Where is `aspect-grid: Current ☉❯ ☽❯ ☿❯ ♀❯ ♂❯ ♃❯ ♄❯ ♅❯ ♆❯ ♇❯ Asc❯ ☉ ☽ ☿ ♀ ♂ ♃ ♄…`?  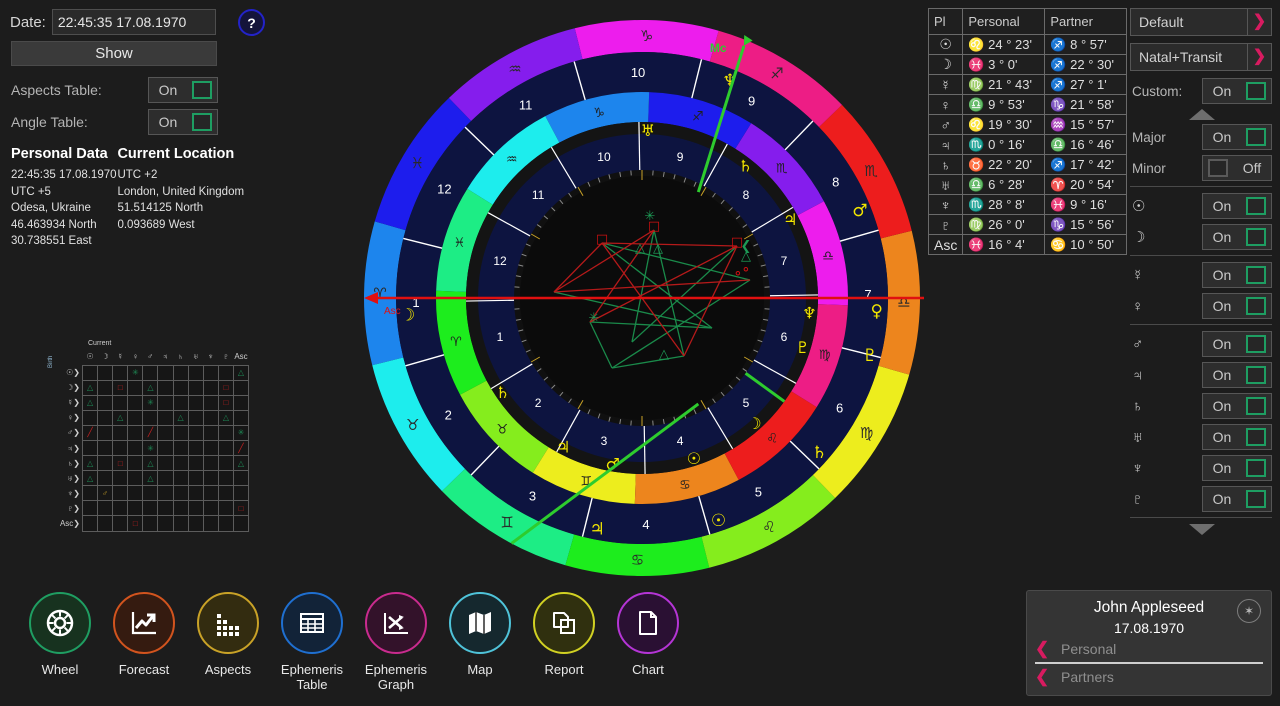
aspect-grid: Current ☉❯ ☽❯ ☿❯ ♀❯ ♂❯ ♃❯ ♄❯ ♅❯ ♆❯ ♇❯ Asc❯ ☉ ☽ ☿ ♀ ♂ ♃ ♄… is located at coordinates (155, 436).